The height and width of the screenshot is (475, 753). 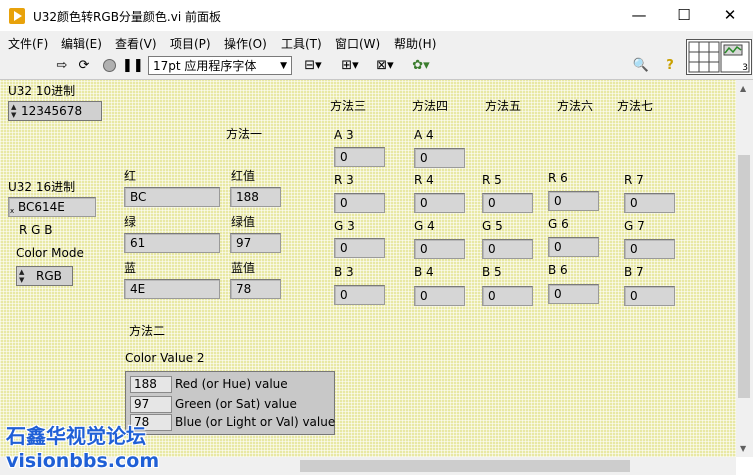 What do you see at coordinates (743, 88) in the screenshot?
I see `scroll-up-icon: ▲` at bounding box center [743, 88].